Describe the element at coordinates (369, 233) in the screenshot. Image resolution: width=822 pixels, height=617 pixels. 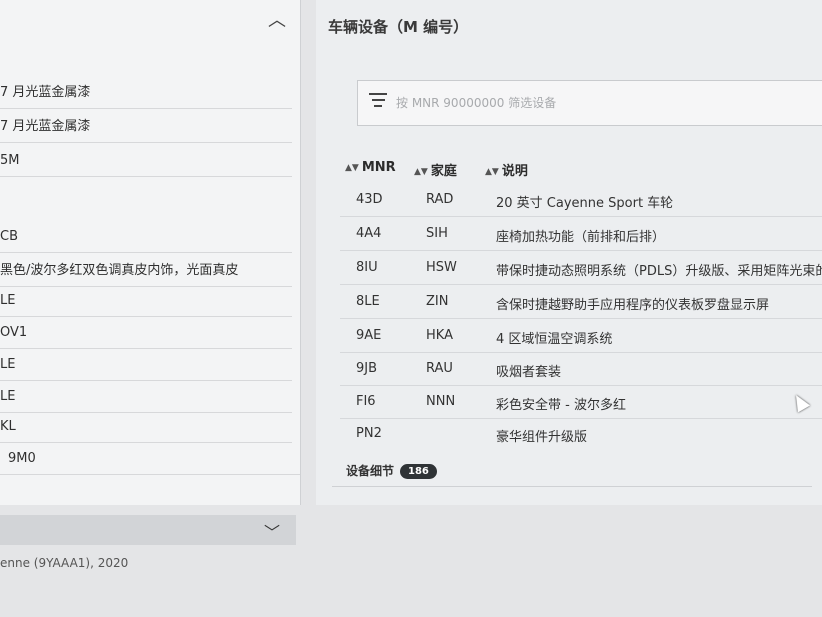
I see `cell-mnr: 4A4` at that location.